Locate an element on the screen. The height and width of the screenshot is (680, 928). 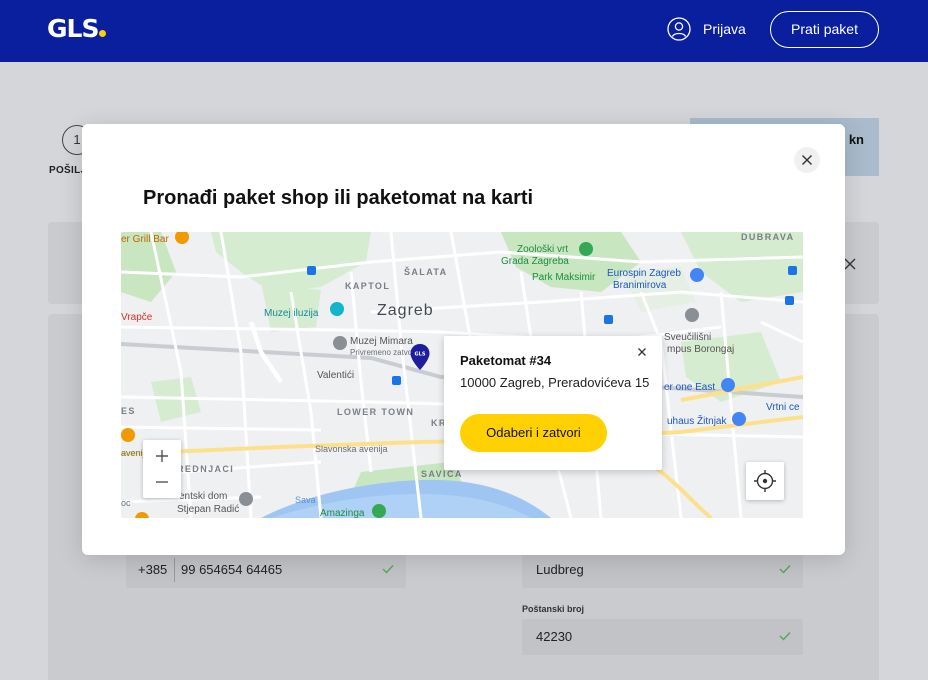
map-label-one-east: er one East is located at coordinates (690, 387).